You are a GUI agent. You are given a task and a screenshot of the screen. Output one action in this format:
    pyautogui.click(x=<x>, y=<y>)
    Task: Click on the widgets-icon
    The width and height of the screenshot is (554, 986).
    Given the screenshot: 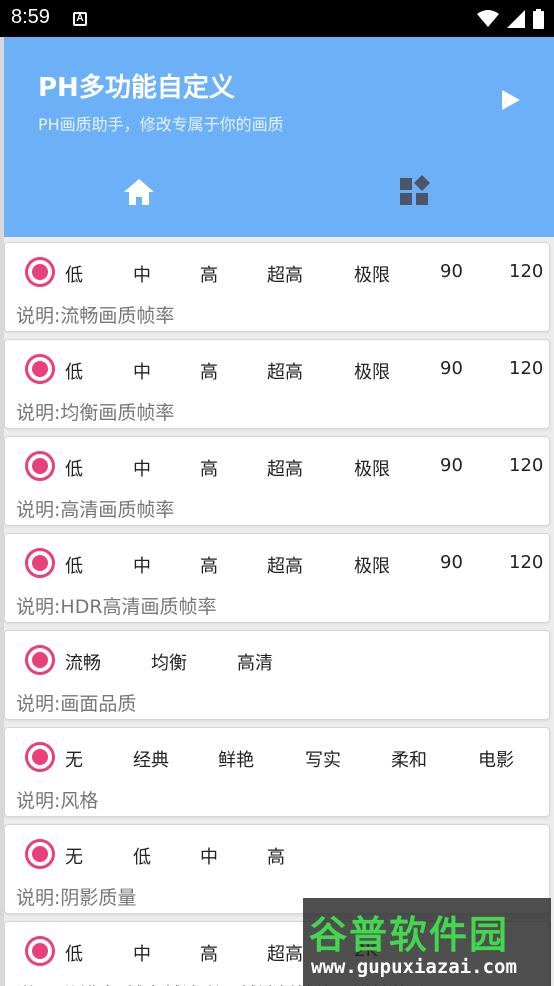 What is the action you would take?
    pyautogui.click(x=415, y=190)
    